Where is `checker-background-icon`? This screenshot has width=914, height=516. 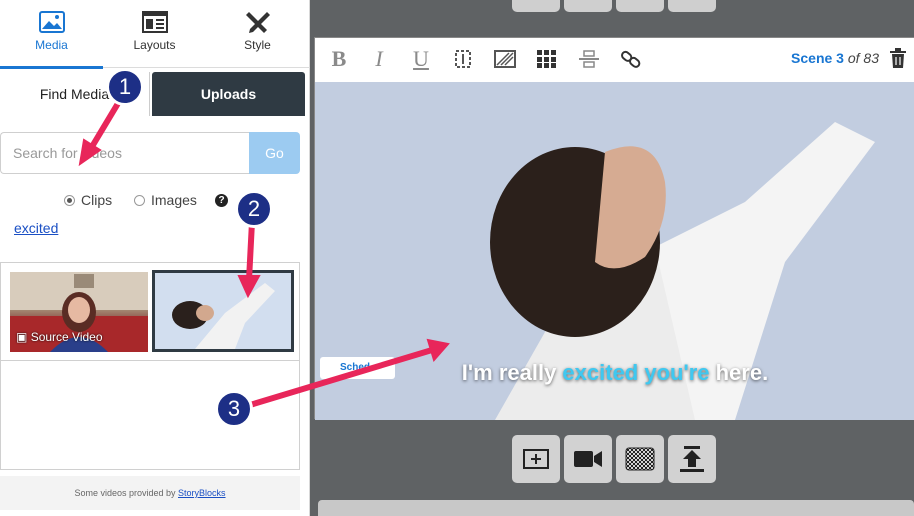 checker-background-icon is located at coordinates (640, 459).